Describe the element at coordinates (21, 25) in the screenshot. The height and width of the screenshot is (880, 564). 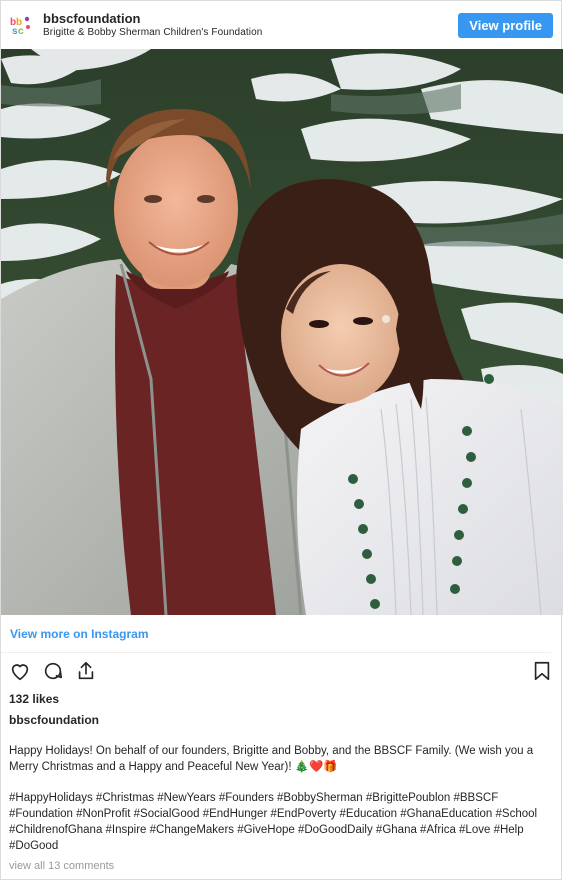
I see `bbscf-logo-icon: b b s c` at that location.